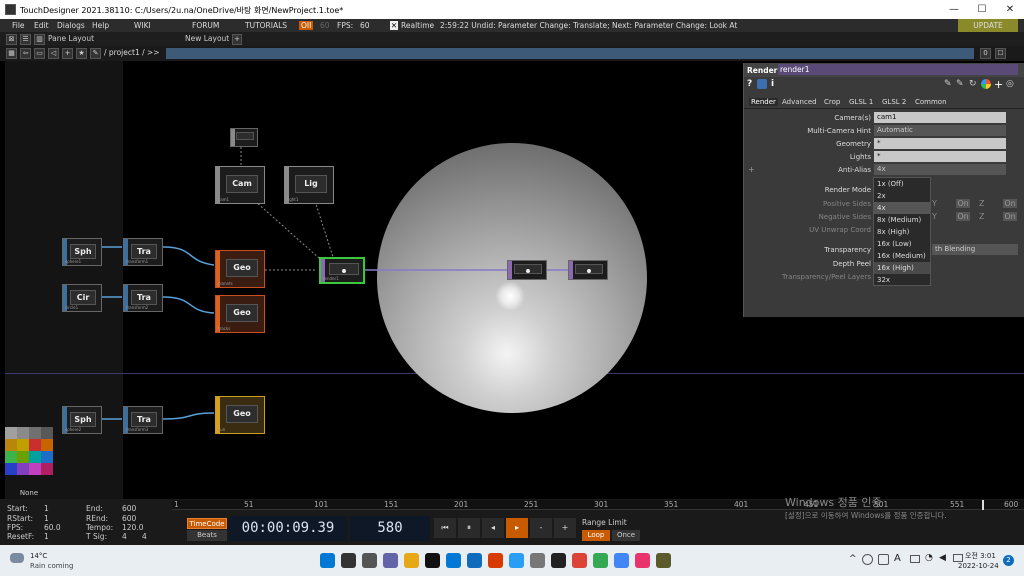 The image size is (1024, 576). What do you see at coordinates (982, 9) in the screenshot?
I see `maximize-button: ☐` at bounding box center [982, 9].